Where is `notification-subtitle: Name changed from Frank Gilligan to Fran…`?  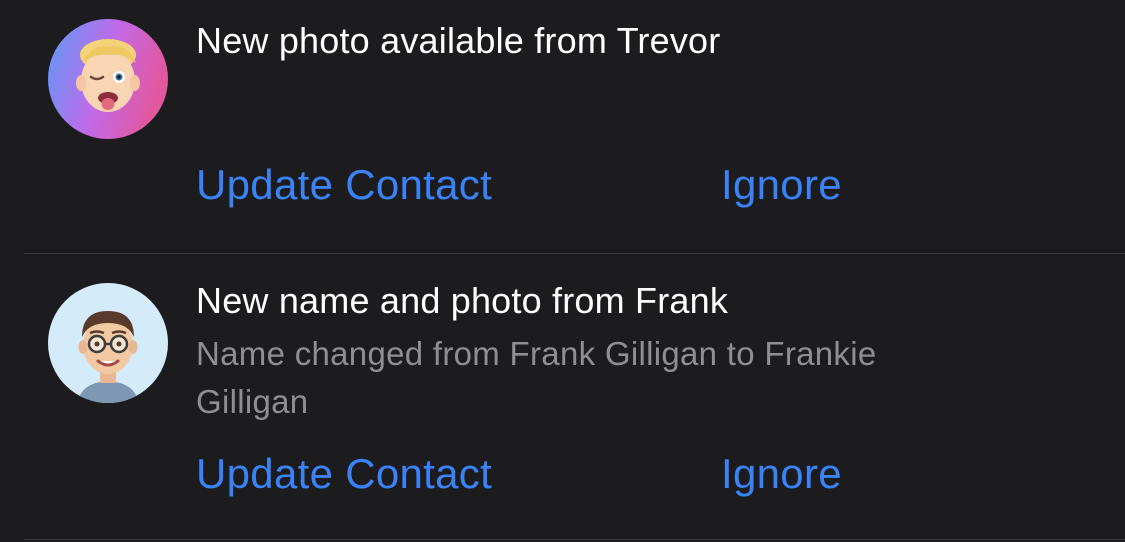 notification-subtitle: Name changed from Frank Gilligan to Fran… is located at coordinates (536, 377).